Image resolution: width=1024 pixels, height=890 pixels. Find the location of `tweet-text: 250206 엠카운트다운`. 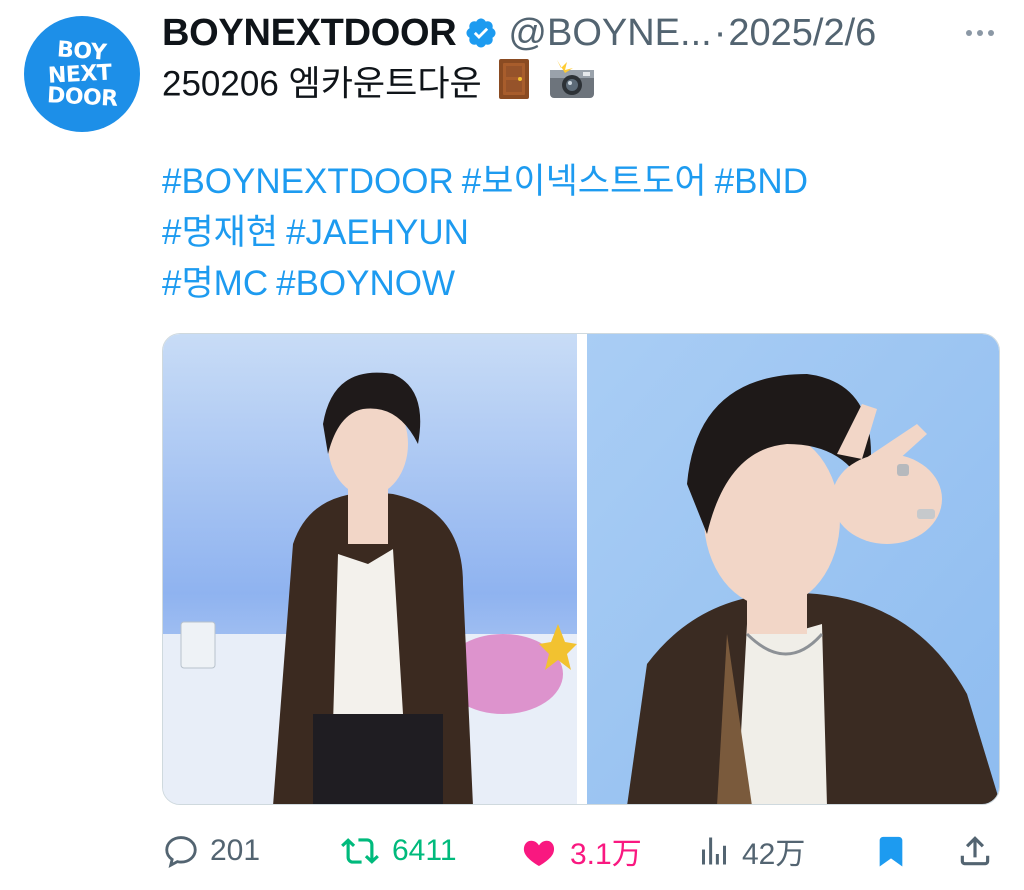

tweet-text: 250206 엠카운트다운 is located at coordinates (583, 86).